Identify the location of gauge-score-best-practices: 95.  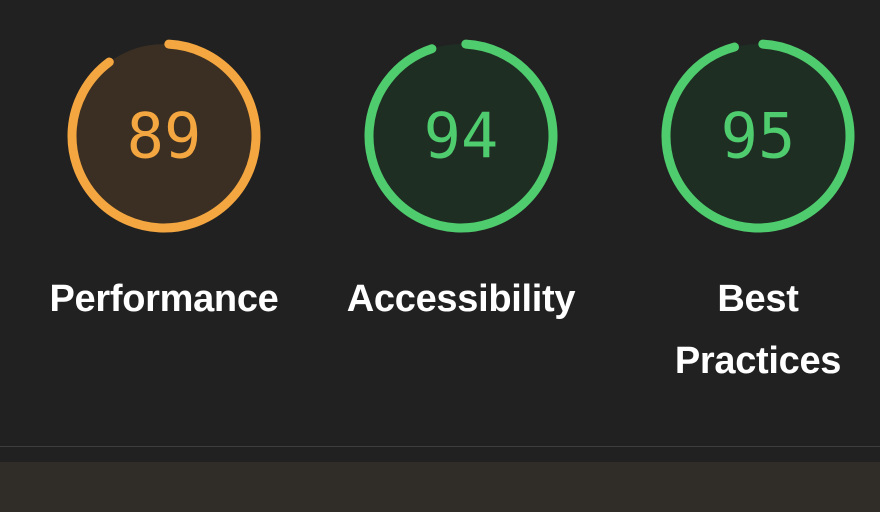
(758, 136).